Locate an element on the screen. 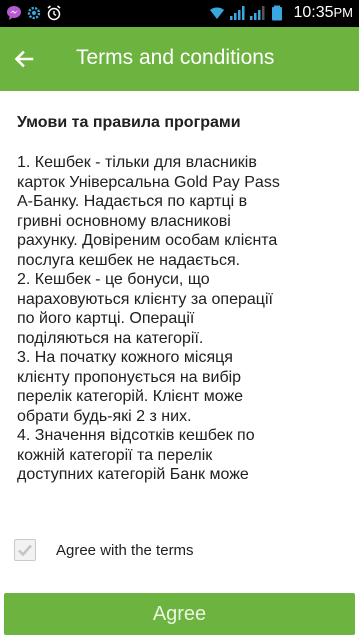 The width and height of the screenshot is (359, 640). terms-line: доступних категорій Банк може is located at coordinates (133, 474).